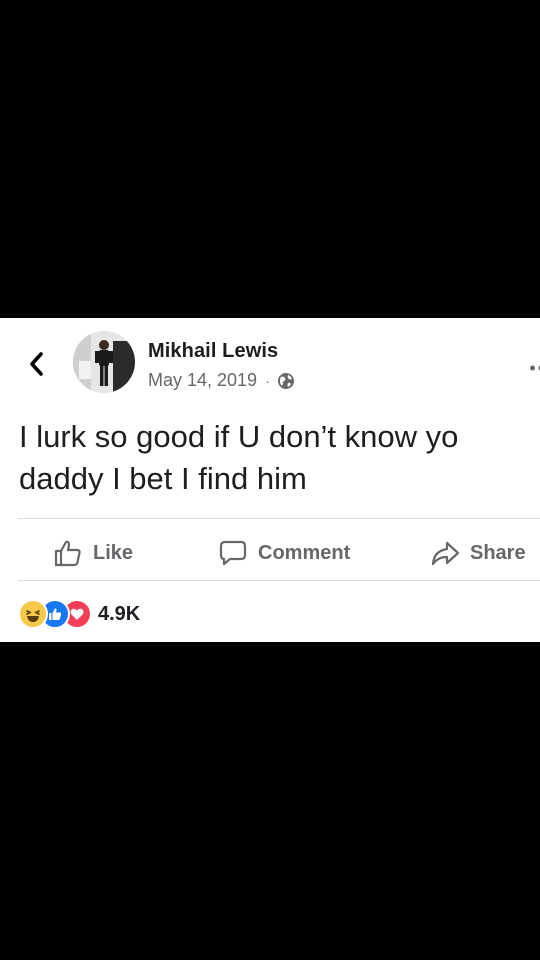 This screenshot has width=540, height=960. I want to click on chevron-left-icon, so click(36, 364).